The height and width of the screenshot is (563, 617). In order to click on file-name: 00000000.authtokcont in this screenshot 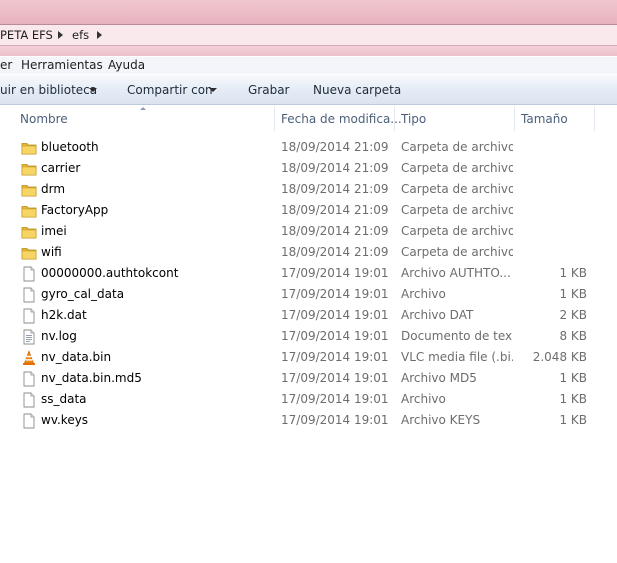, I will do `click(110, 273)`.